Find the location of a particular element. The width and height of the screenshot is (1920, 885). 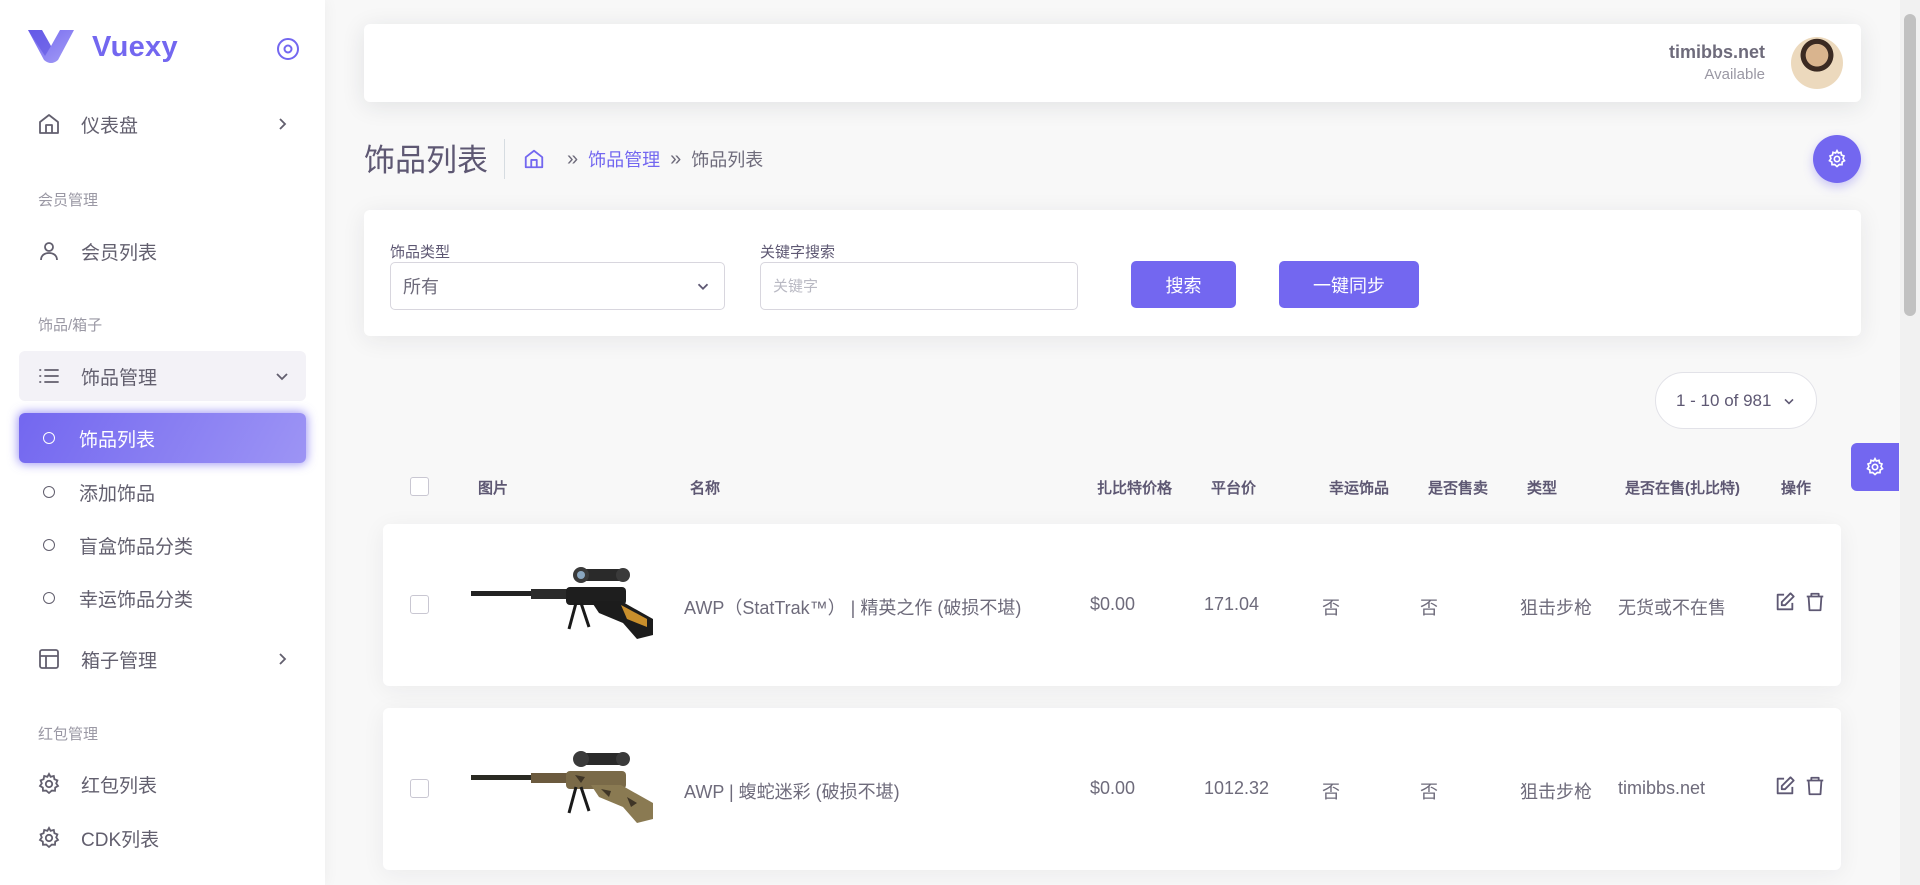

search-button: 搜索 is located at coordinates (1183, 284).